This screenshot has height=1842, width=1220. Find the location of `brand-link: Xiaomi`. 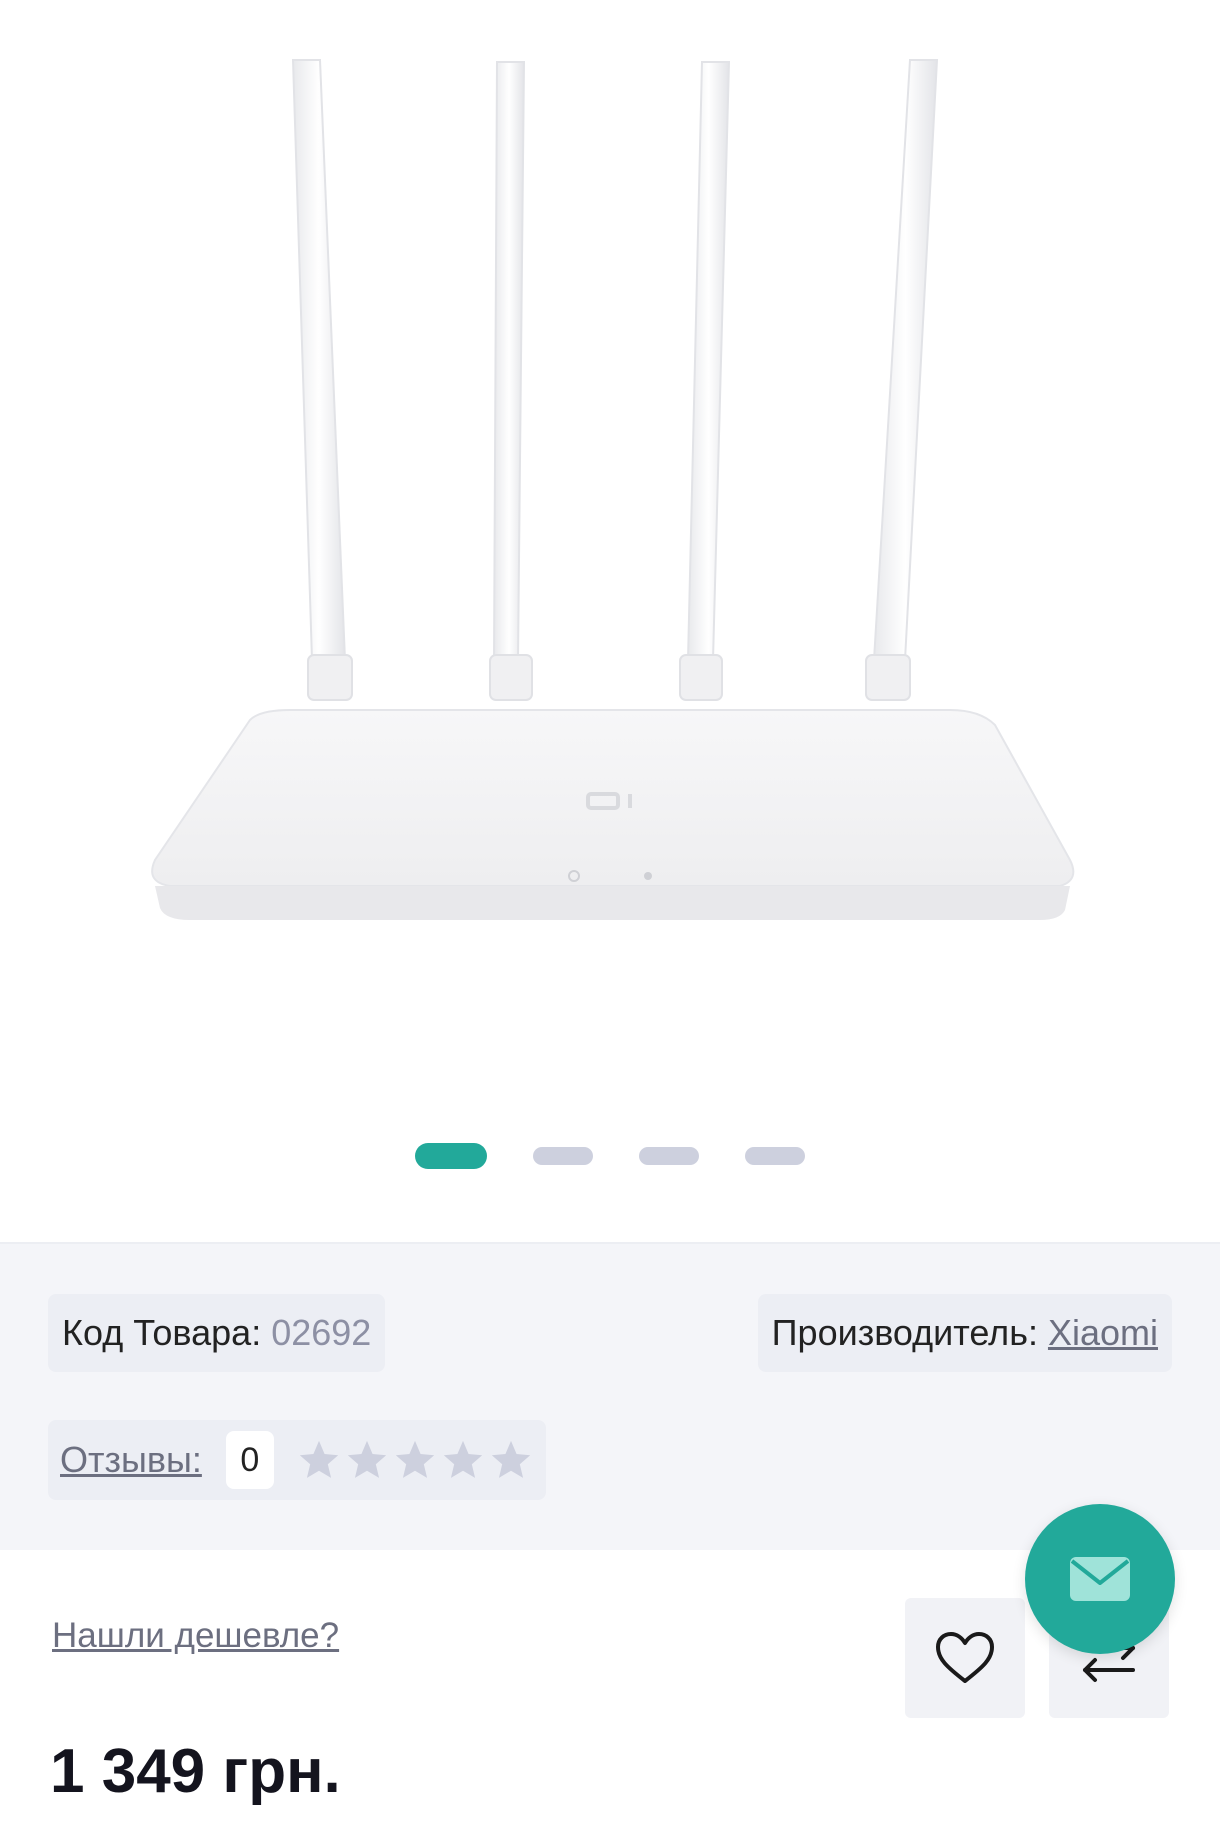

brand-link: Xiaomi is located at coordinates (1103, 1333).